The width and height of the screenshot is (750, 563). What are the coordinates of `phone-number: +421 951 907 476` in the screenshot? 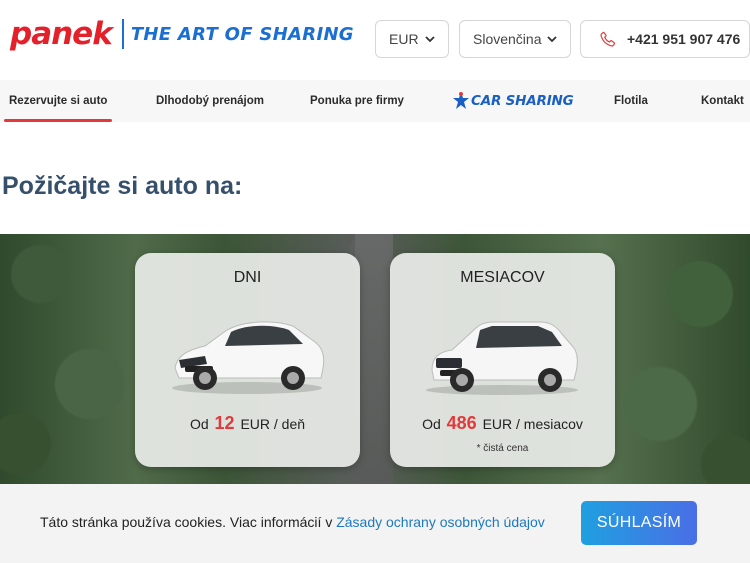 It's located at (684, 39).